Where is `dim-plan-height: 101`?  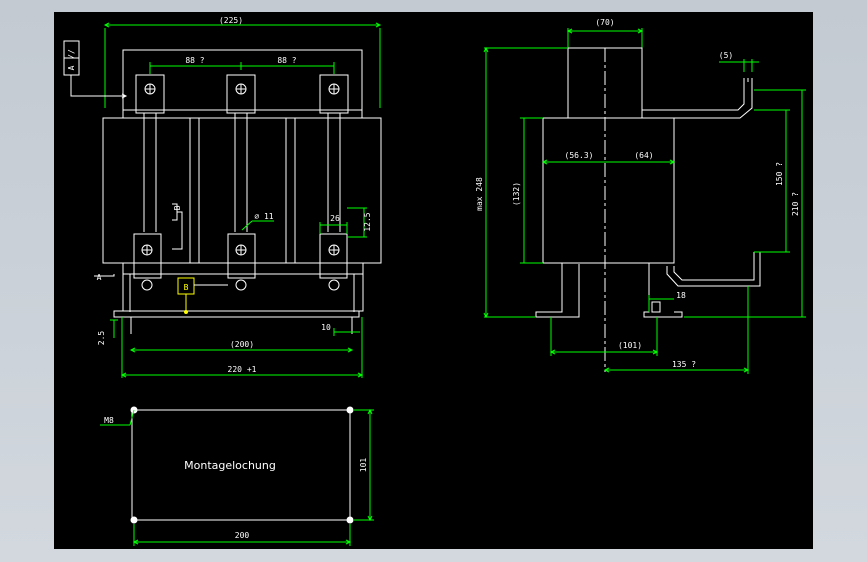 dim-plan-height: 101 is located at coordinates (363, 465).